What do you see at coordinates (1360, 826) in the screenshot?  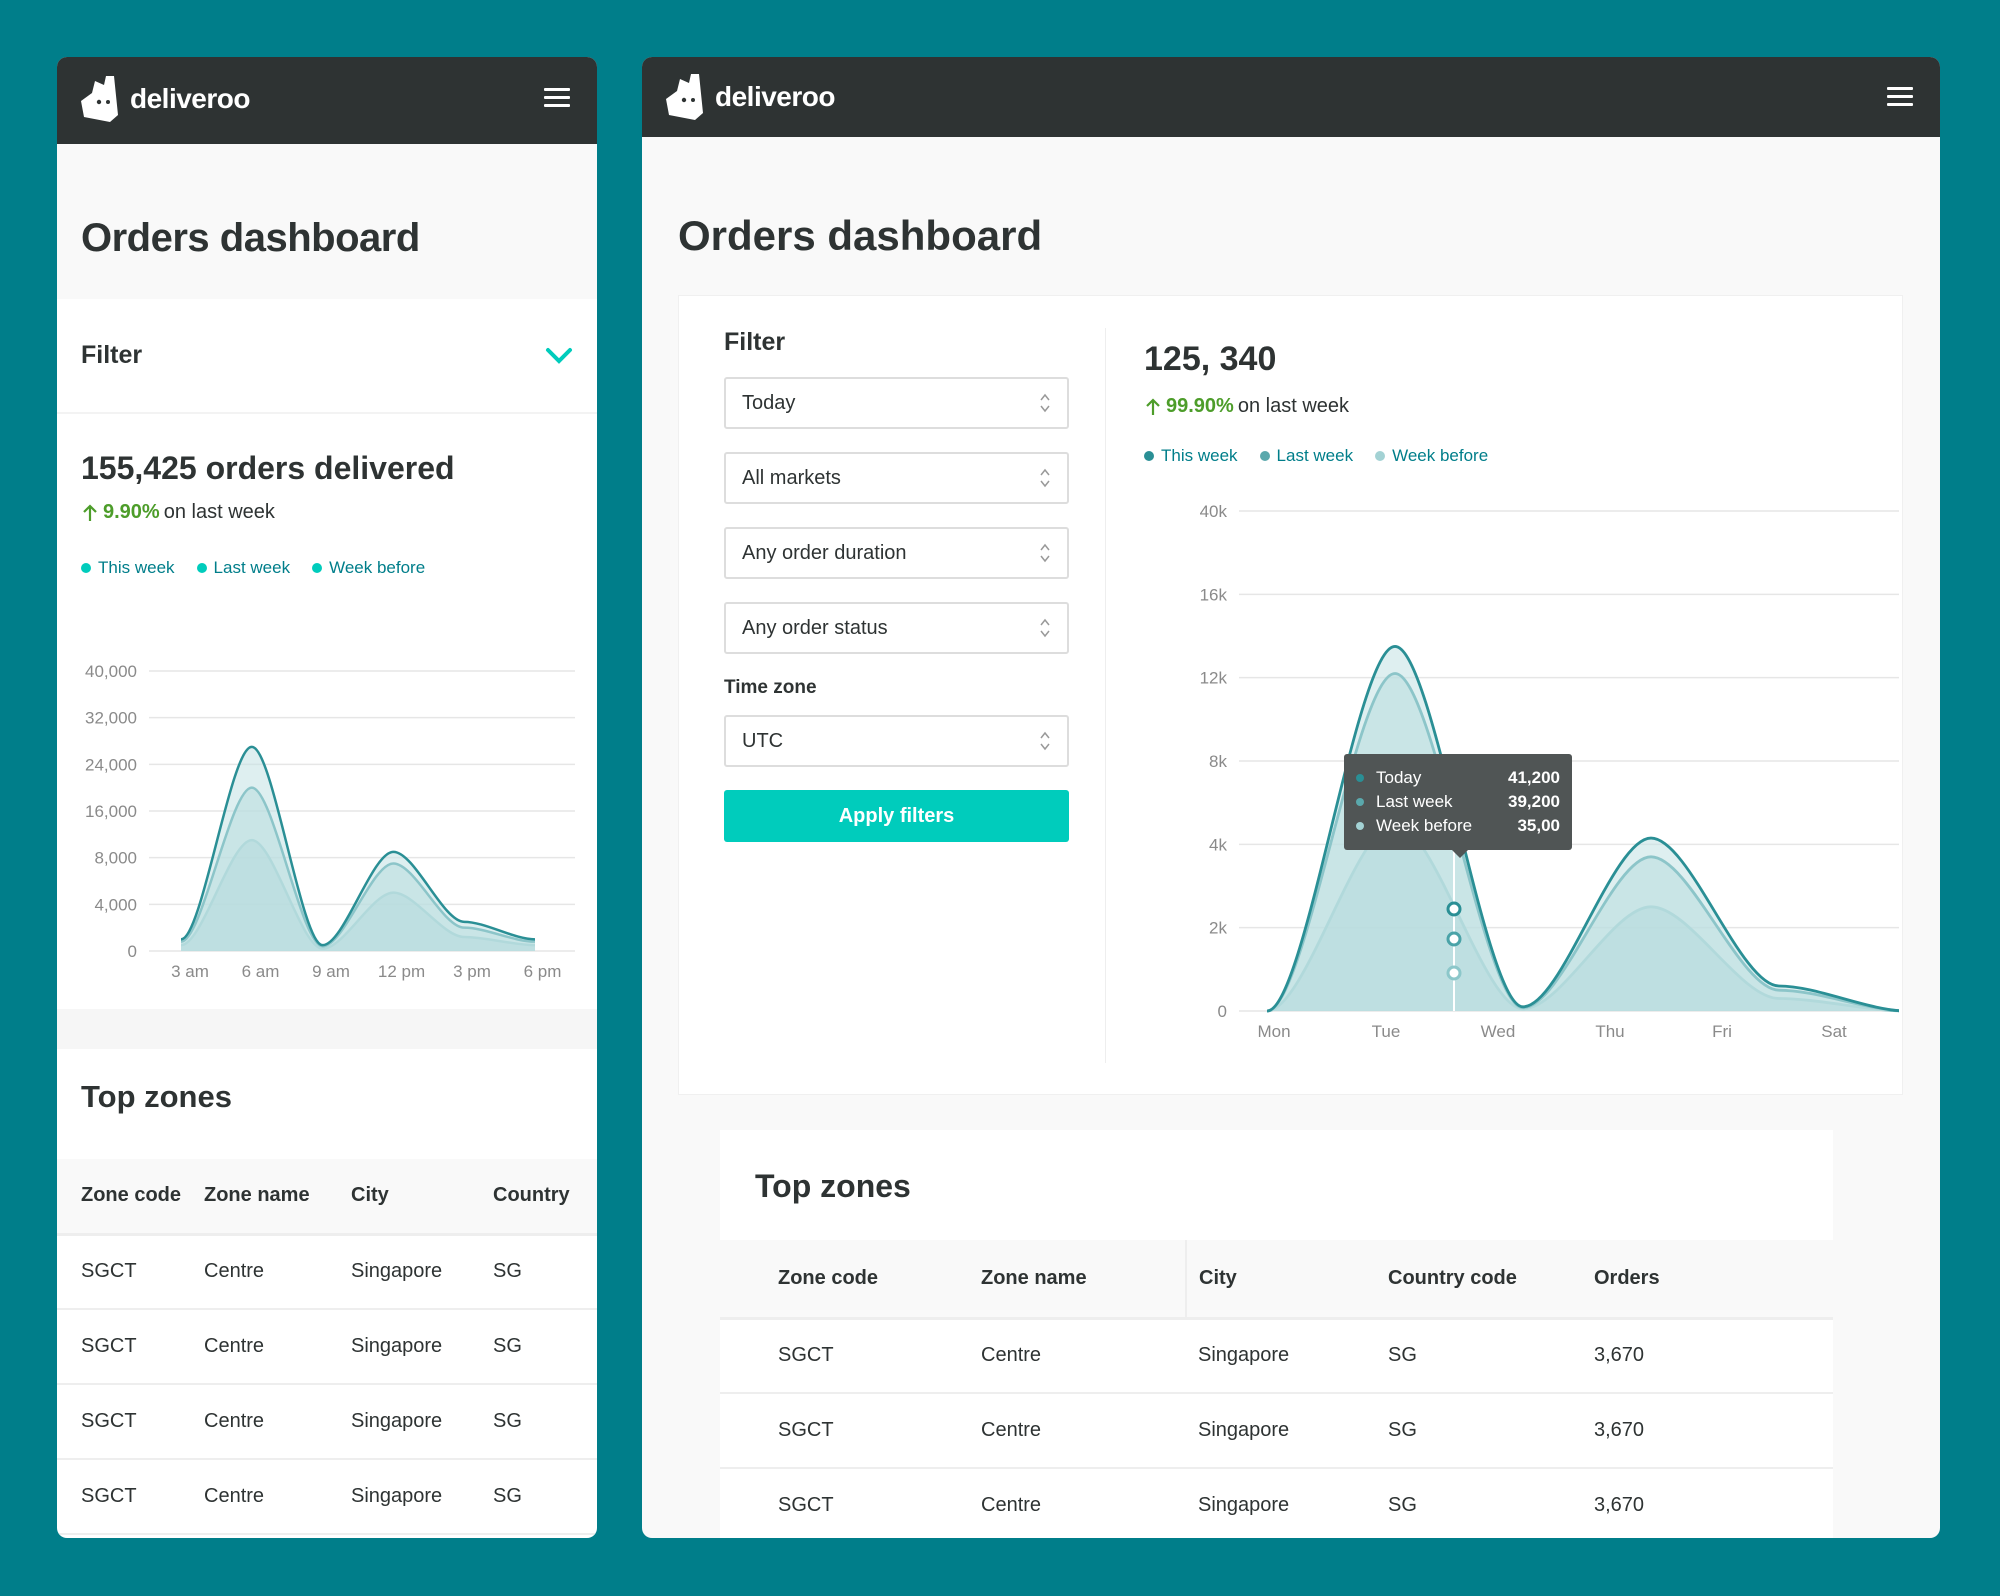 I see `tooltip-dot` at bounding box center [1360, 826].